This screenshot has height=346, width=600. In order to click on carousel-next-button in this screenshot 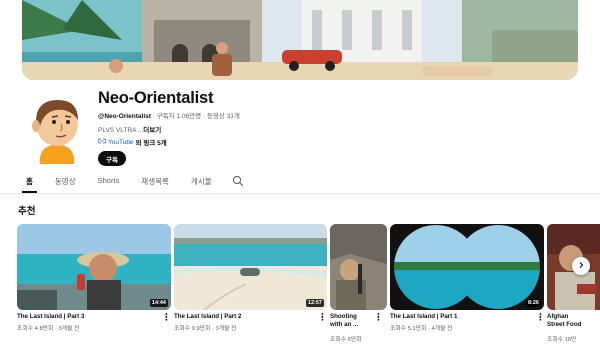, I will do `click(581, 266)`.